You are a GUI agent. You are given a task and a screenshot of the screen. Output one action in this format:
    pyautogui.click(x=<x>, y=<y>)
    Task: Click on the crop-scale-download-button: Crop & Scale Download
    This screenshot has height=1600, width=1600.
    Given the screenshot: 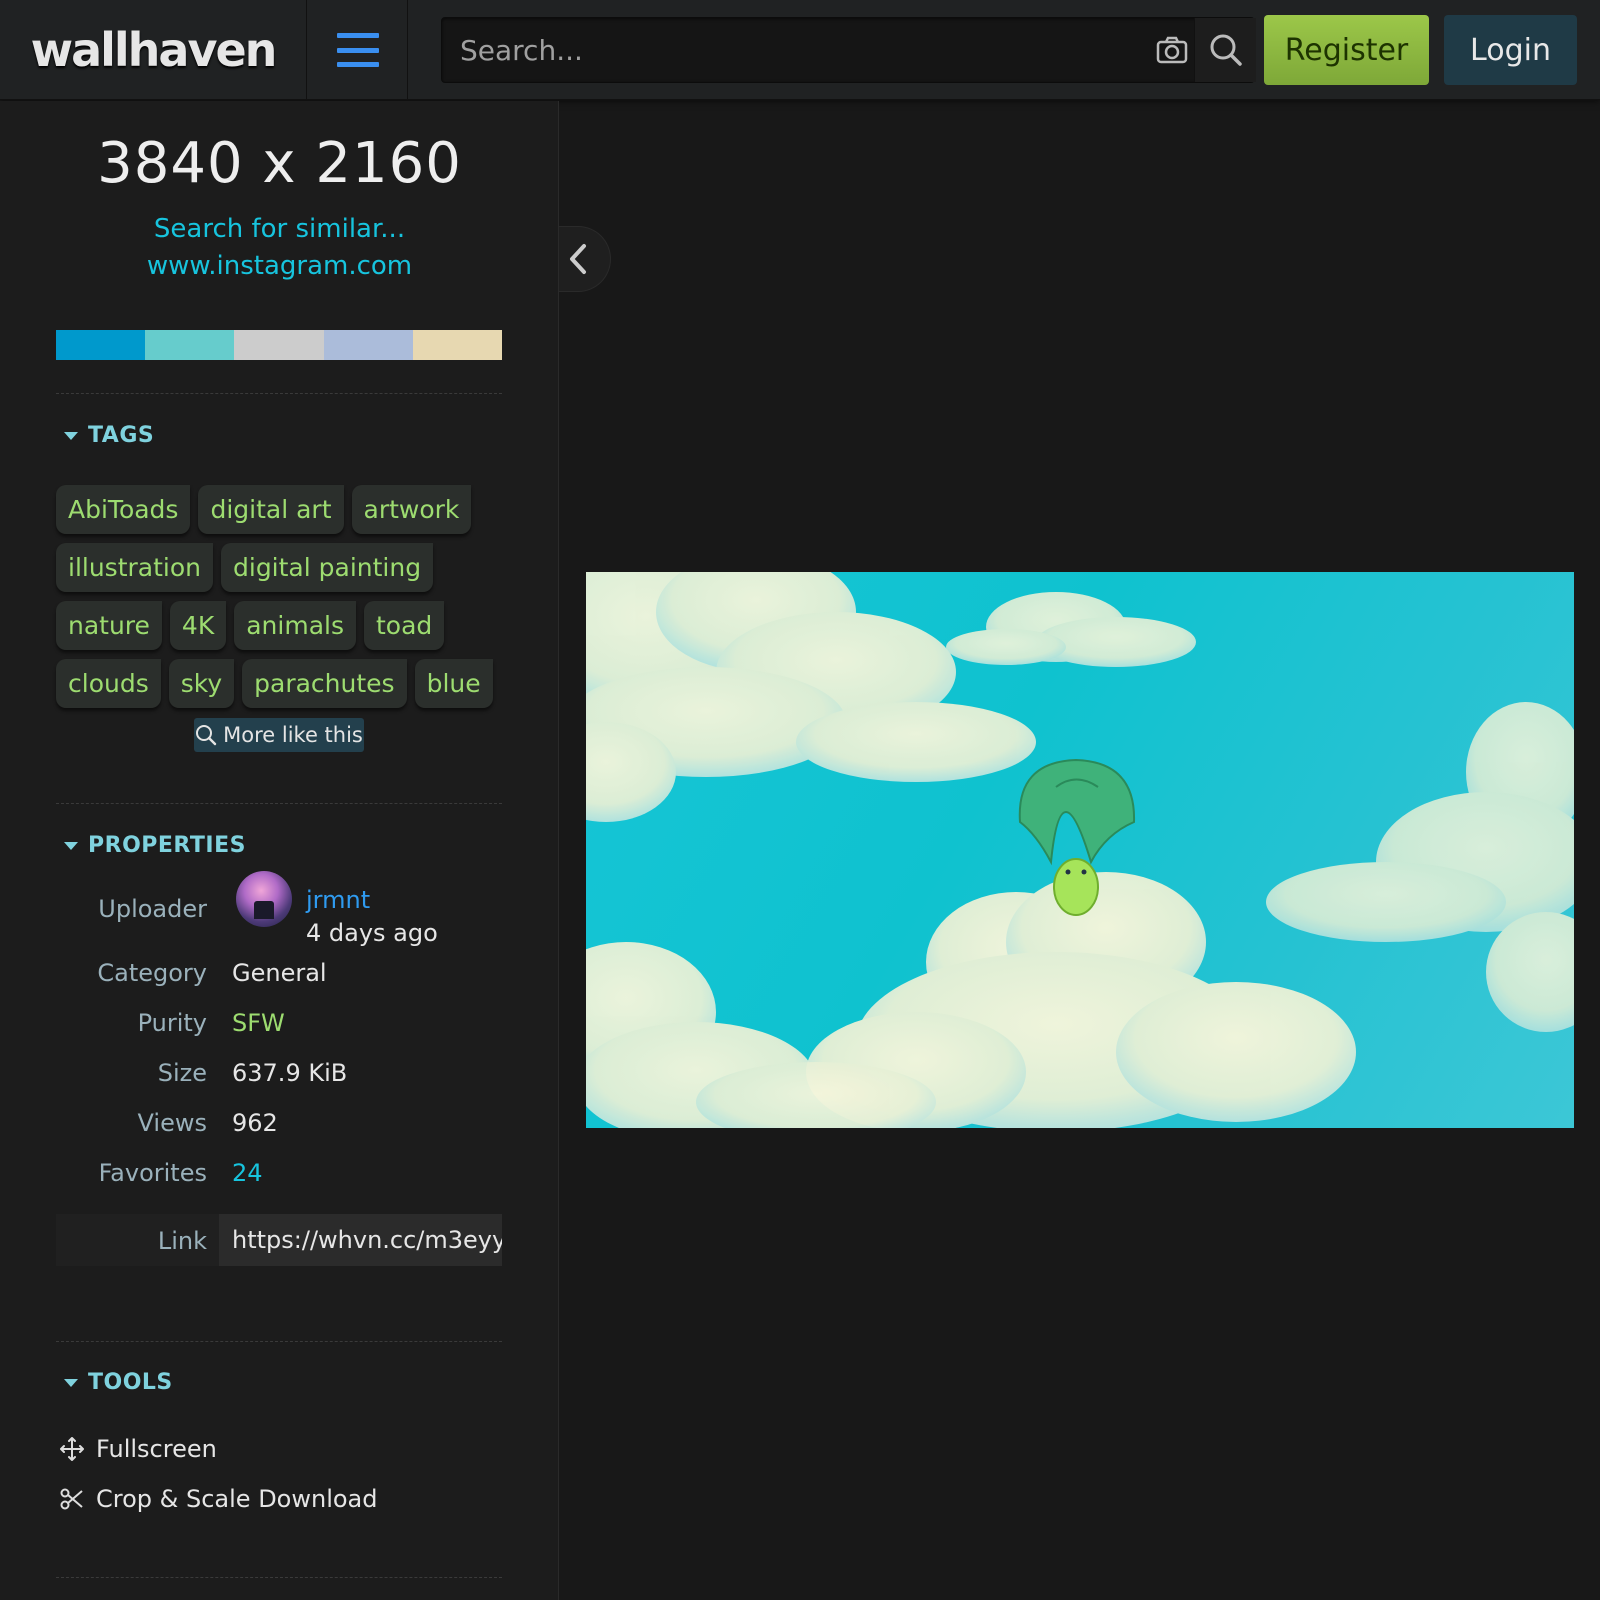 What is the action you would take?
    pyautogui.click(x=218, y=1499)
    